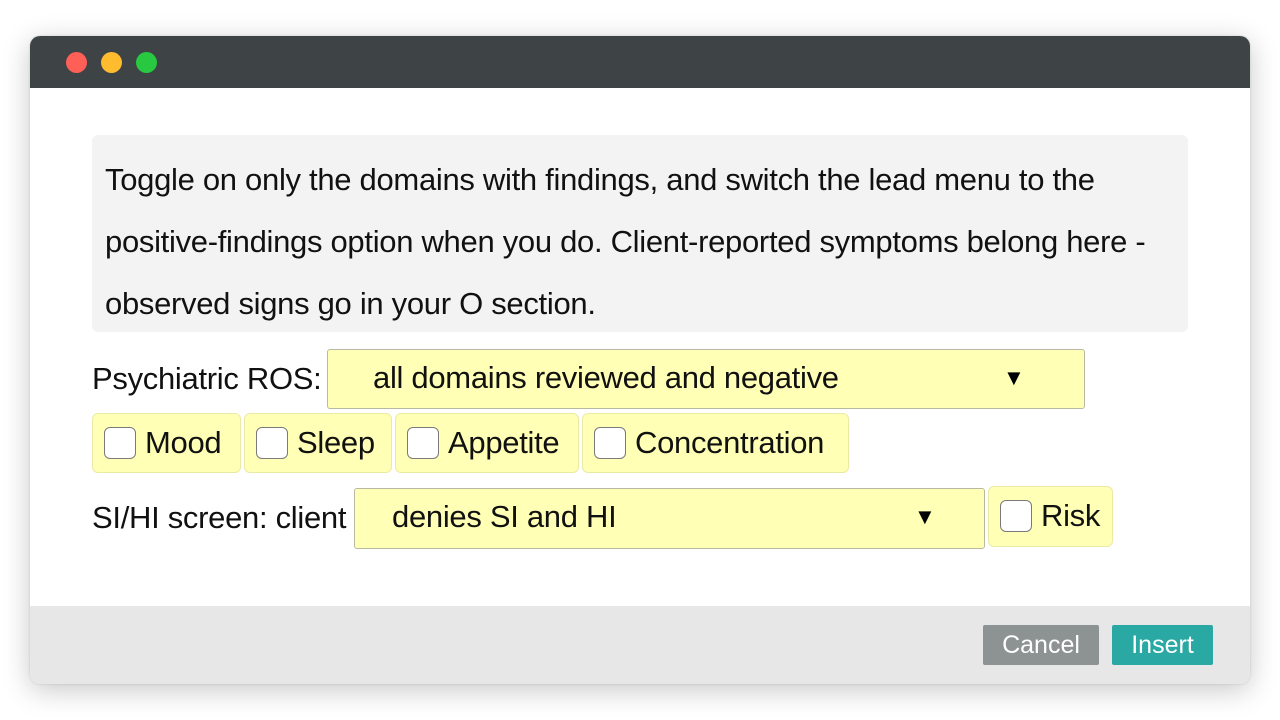 This screenshot has height=720, width=1280. I want to click on domain-sleep-toggle: Sleep, so click(318, 443).